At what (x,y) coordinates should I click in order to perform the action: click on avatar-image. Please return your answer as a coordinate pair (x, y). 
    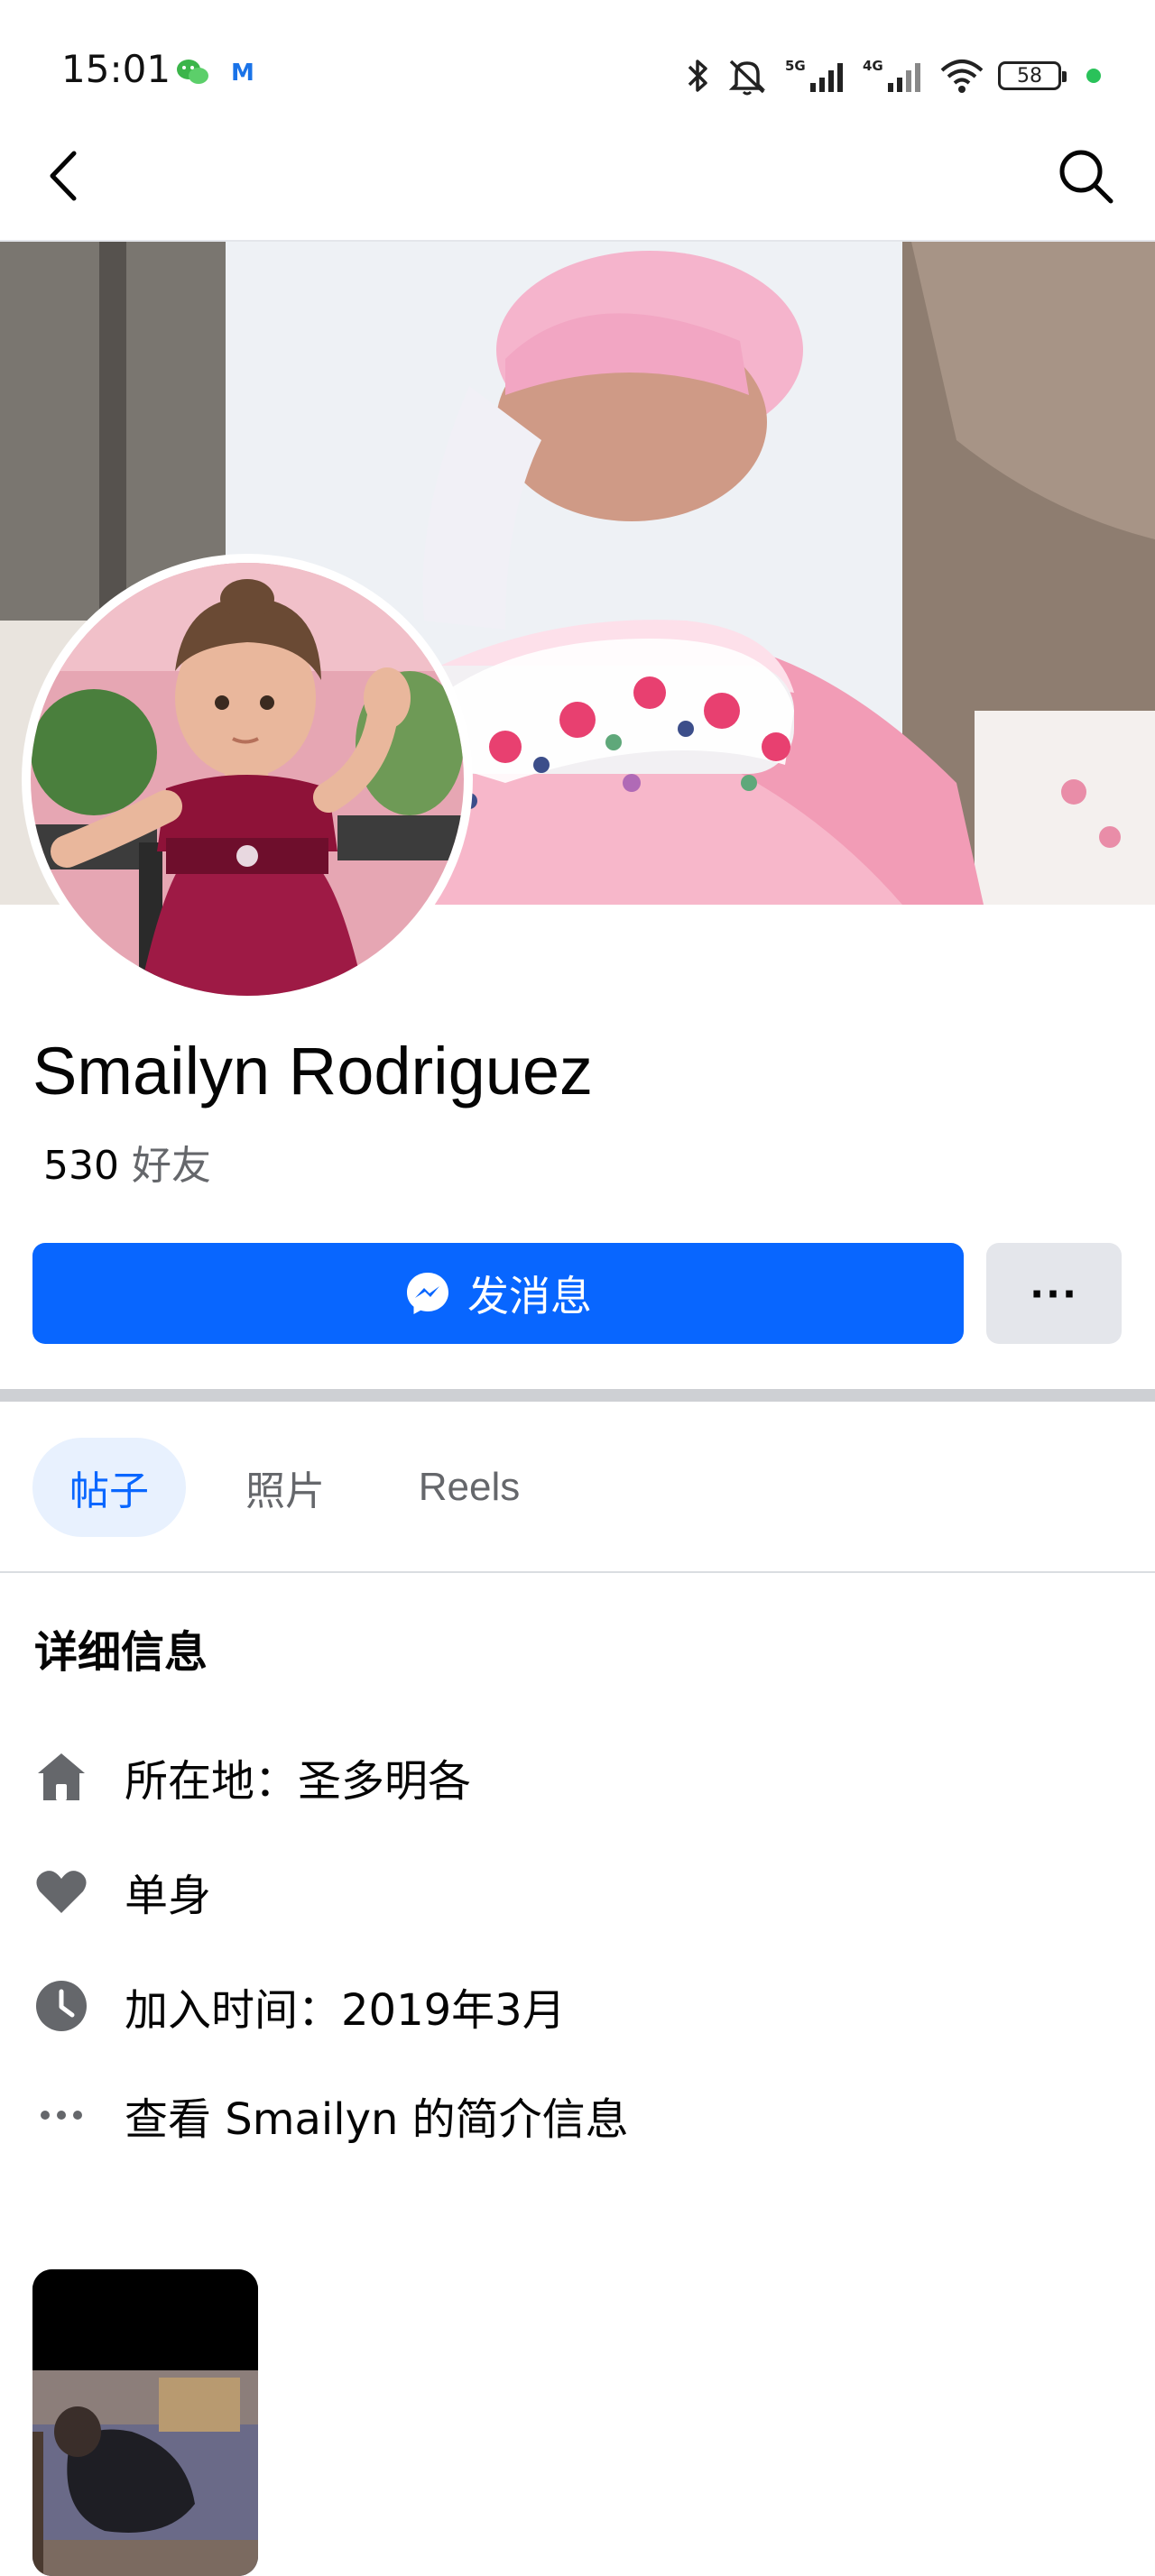
    Looking at the image, I should click on (247, 779).